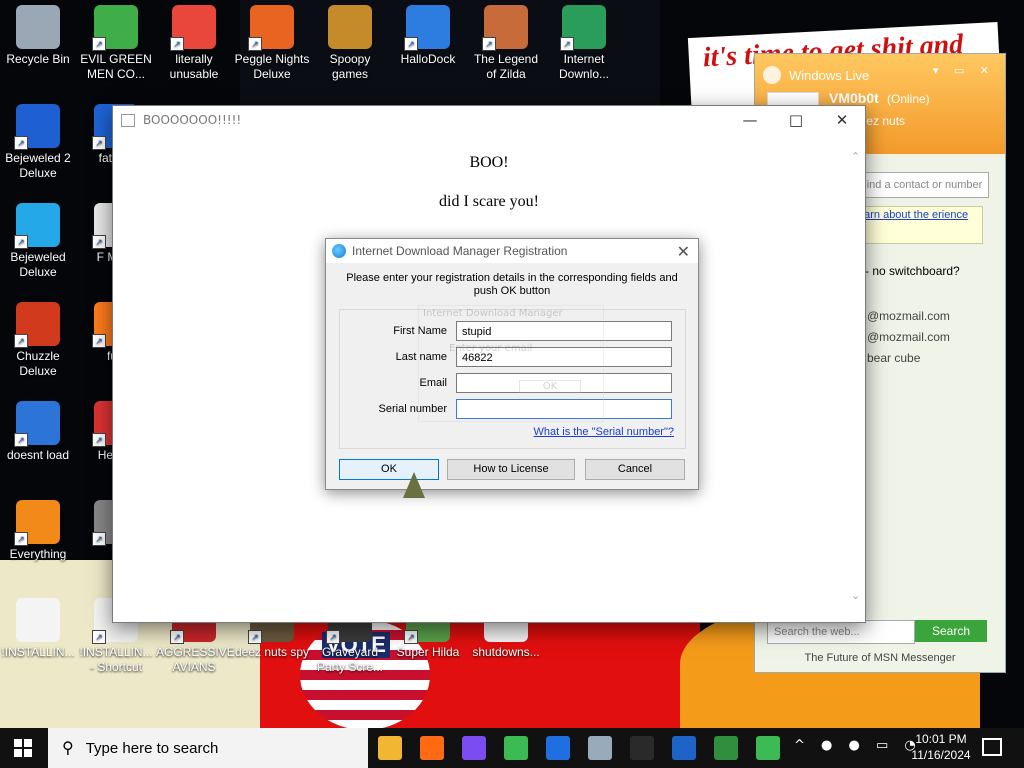 This screenshot has width=1024, height=768. I want to click on scare-text: did I scare you!, so click(489, 201).